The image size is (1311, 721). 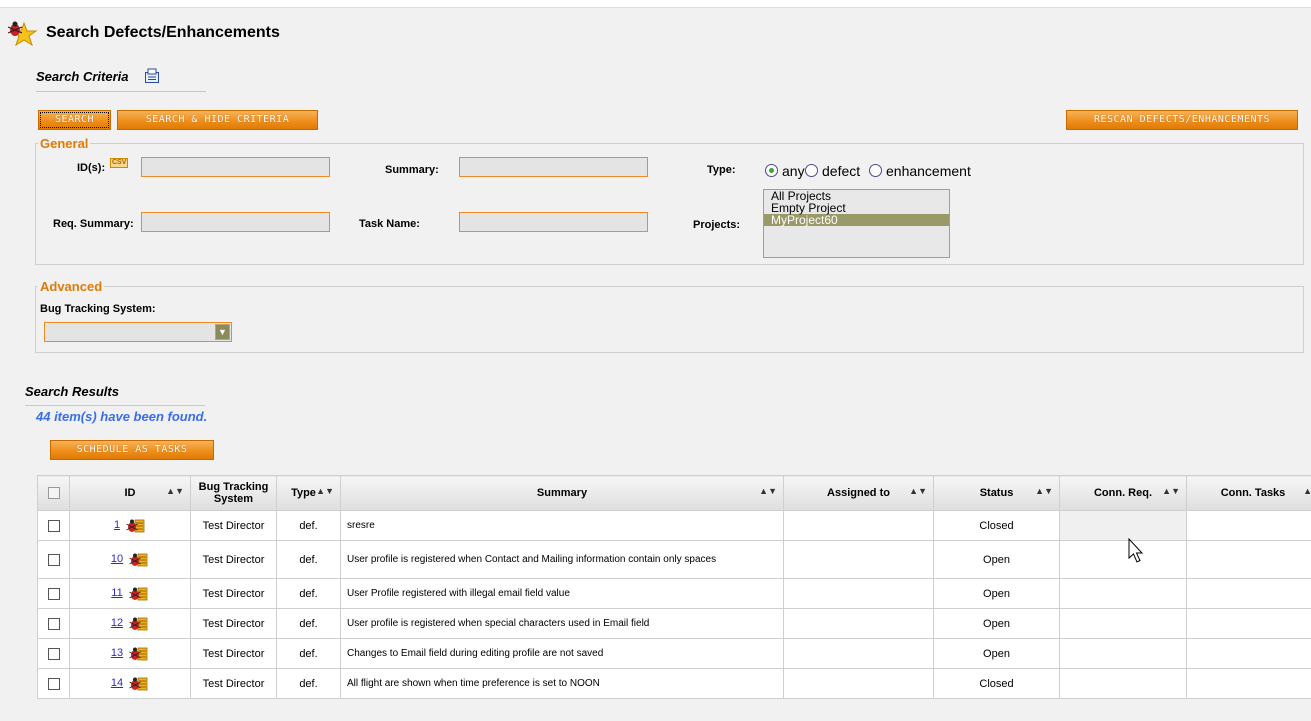 What do you see at coordinates (163, 32) in the screenshot?
I see `page-title: Search Defects/Enhancements` at bounding box center [163, 32].